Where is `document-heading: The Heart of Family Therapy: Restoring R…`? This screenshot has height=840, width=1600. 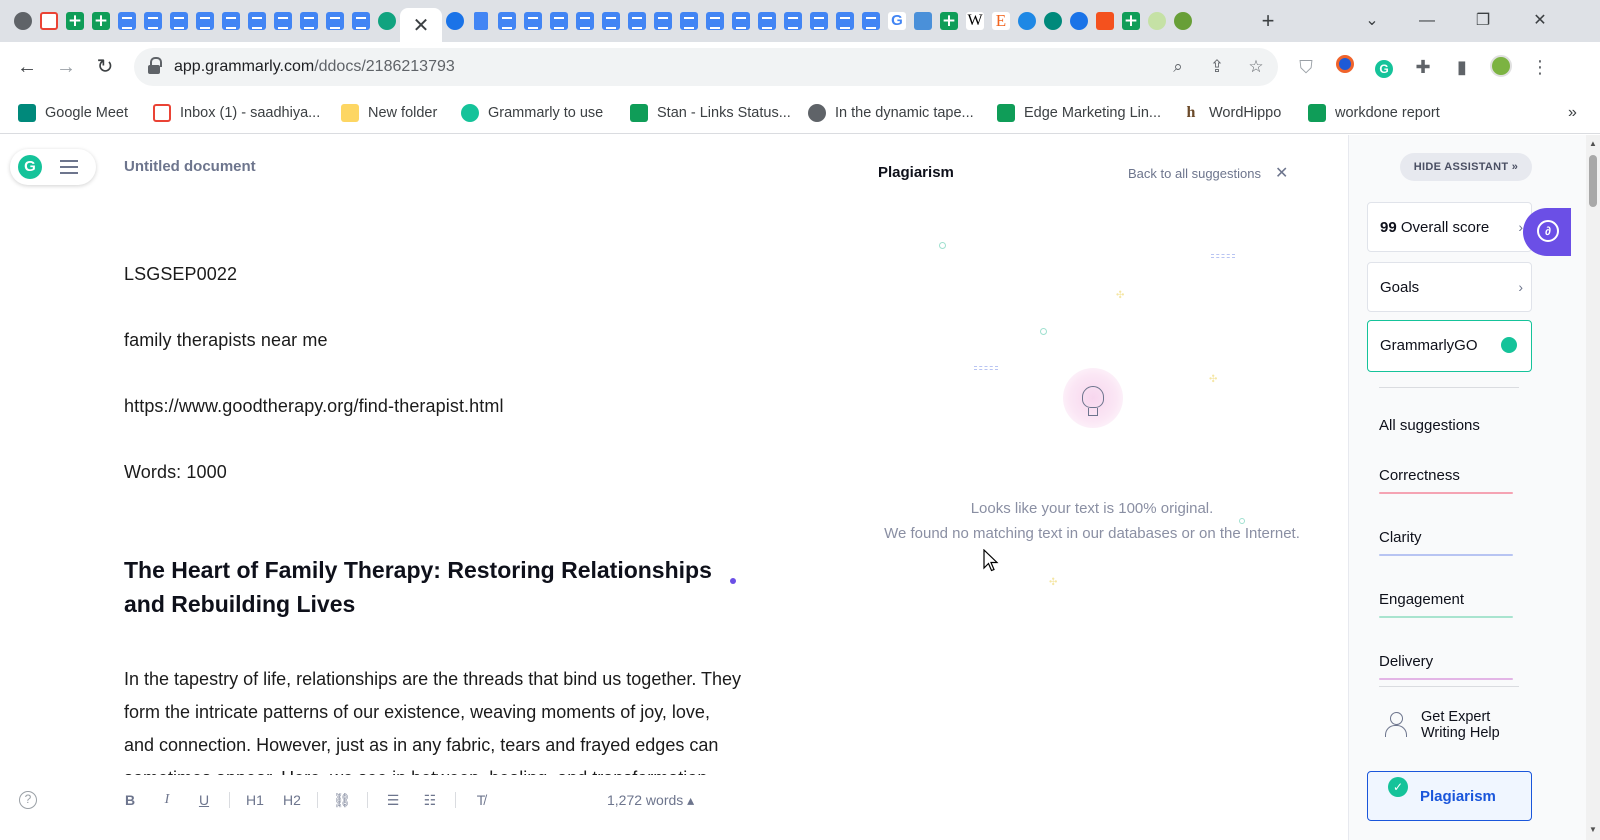
document-heading: The Heart of Family Therapy: Restoring R… is located at coordinates (434, 587).